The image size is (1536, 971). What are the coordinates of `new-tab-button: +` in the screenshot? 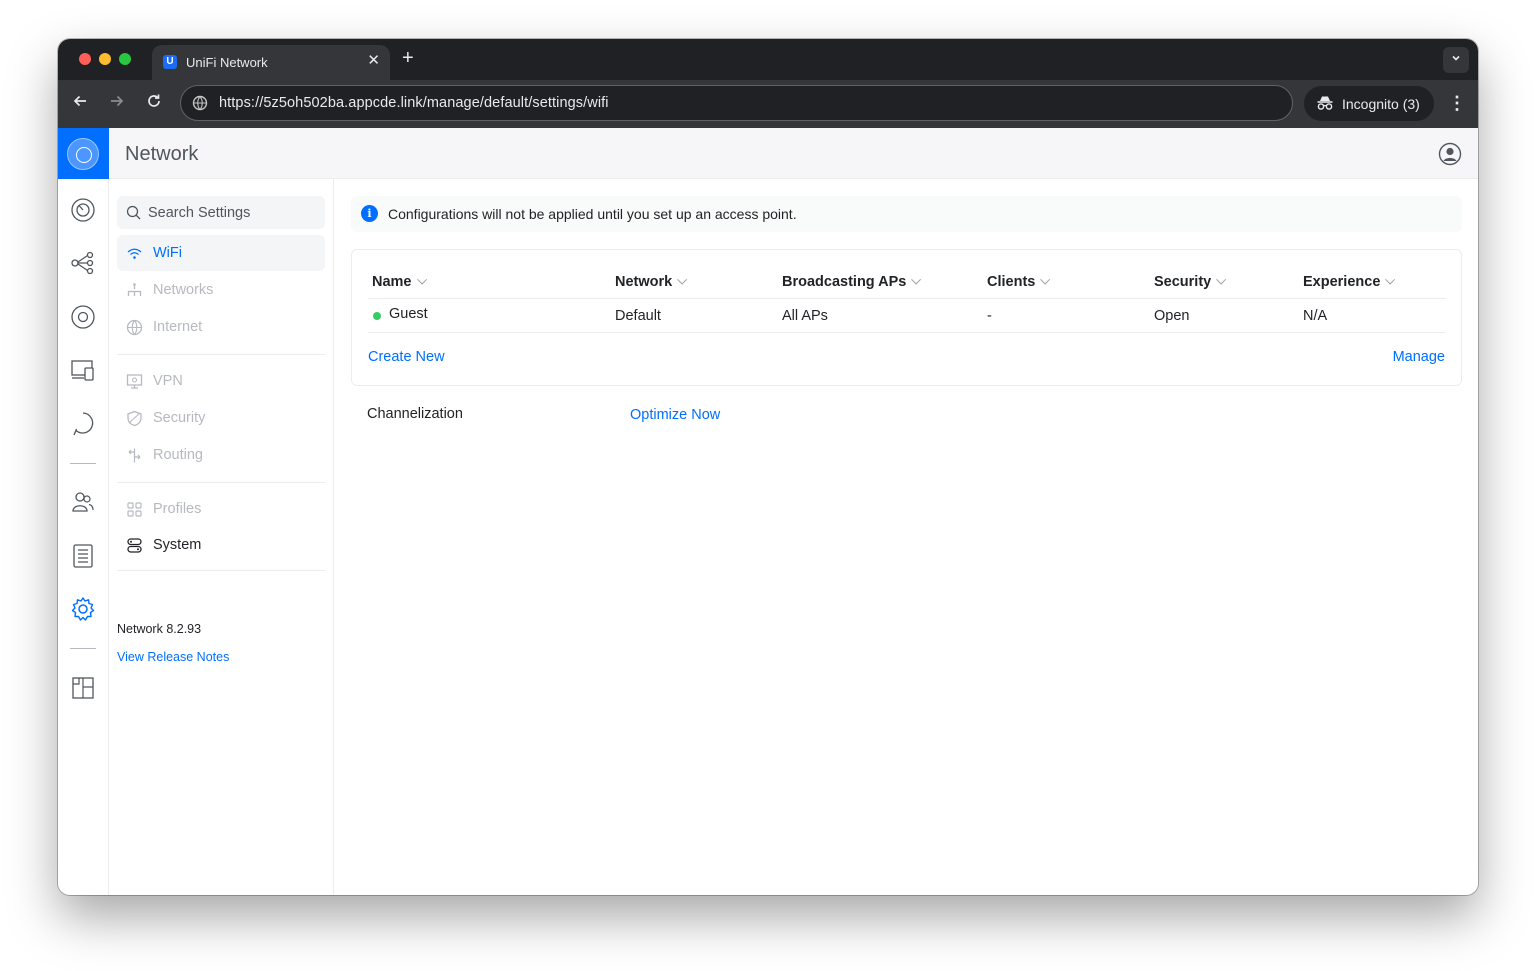 It's located at (408, 58).